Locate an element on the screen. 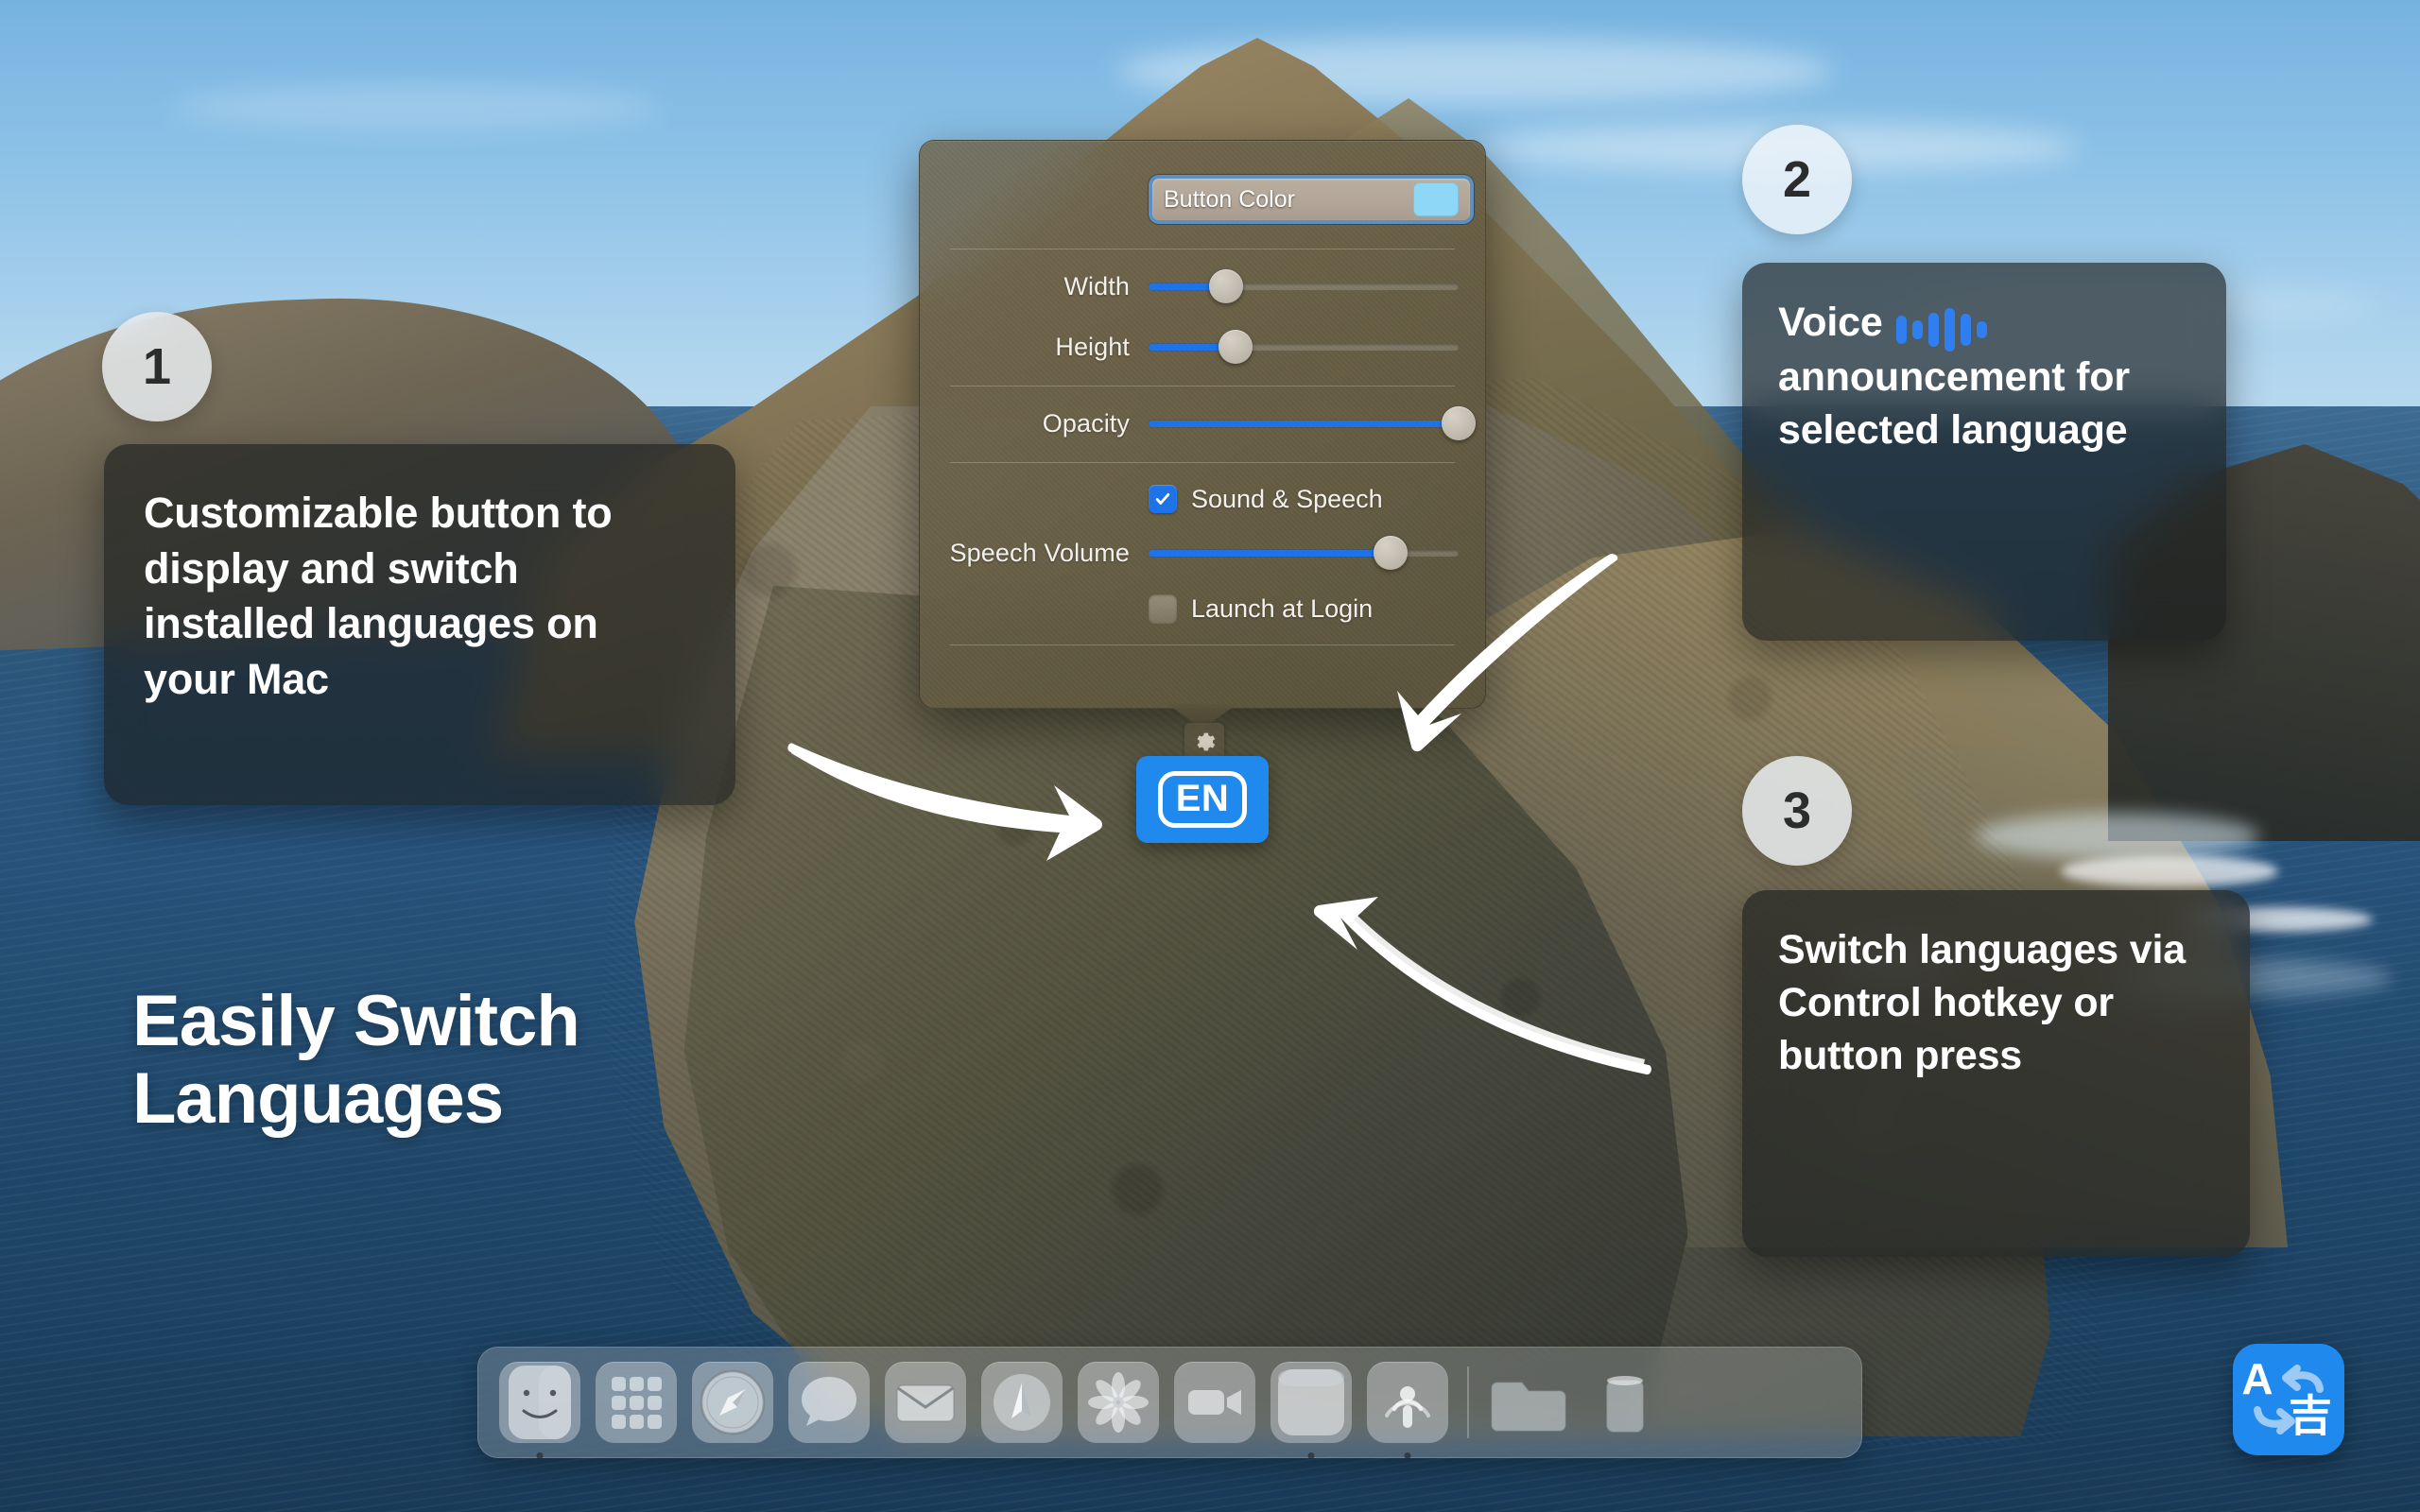 The image size is (2420, 1512). speech-volume-slider is located at coordinates (1304, 553).